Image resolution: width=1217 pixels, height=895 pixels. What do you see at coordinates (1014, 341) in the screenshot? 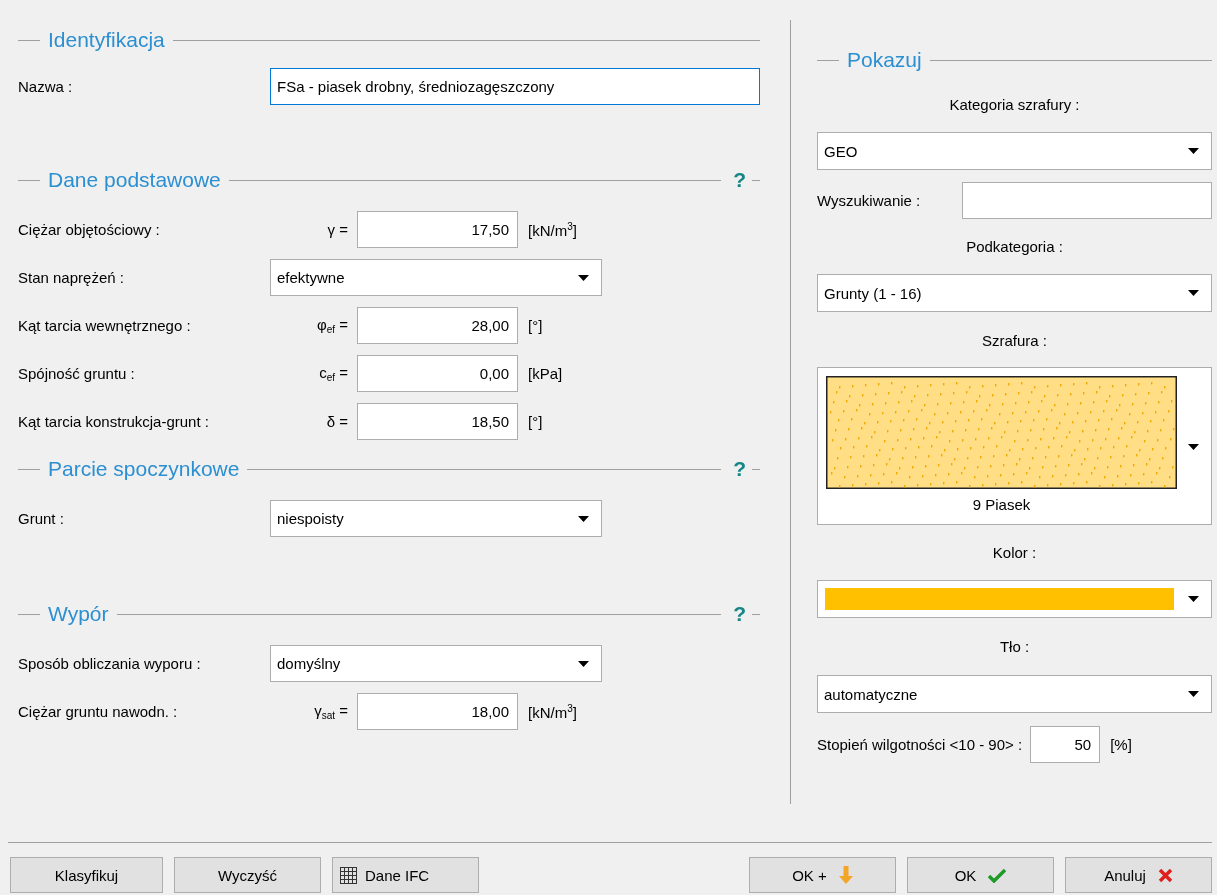
I see `field-label: Szrafura :` at bounding box center [1014, 341].